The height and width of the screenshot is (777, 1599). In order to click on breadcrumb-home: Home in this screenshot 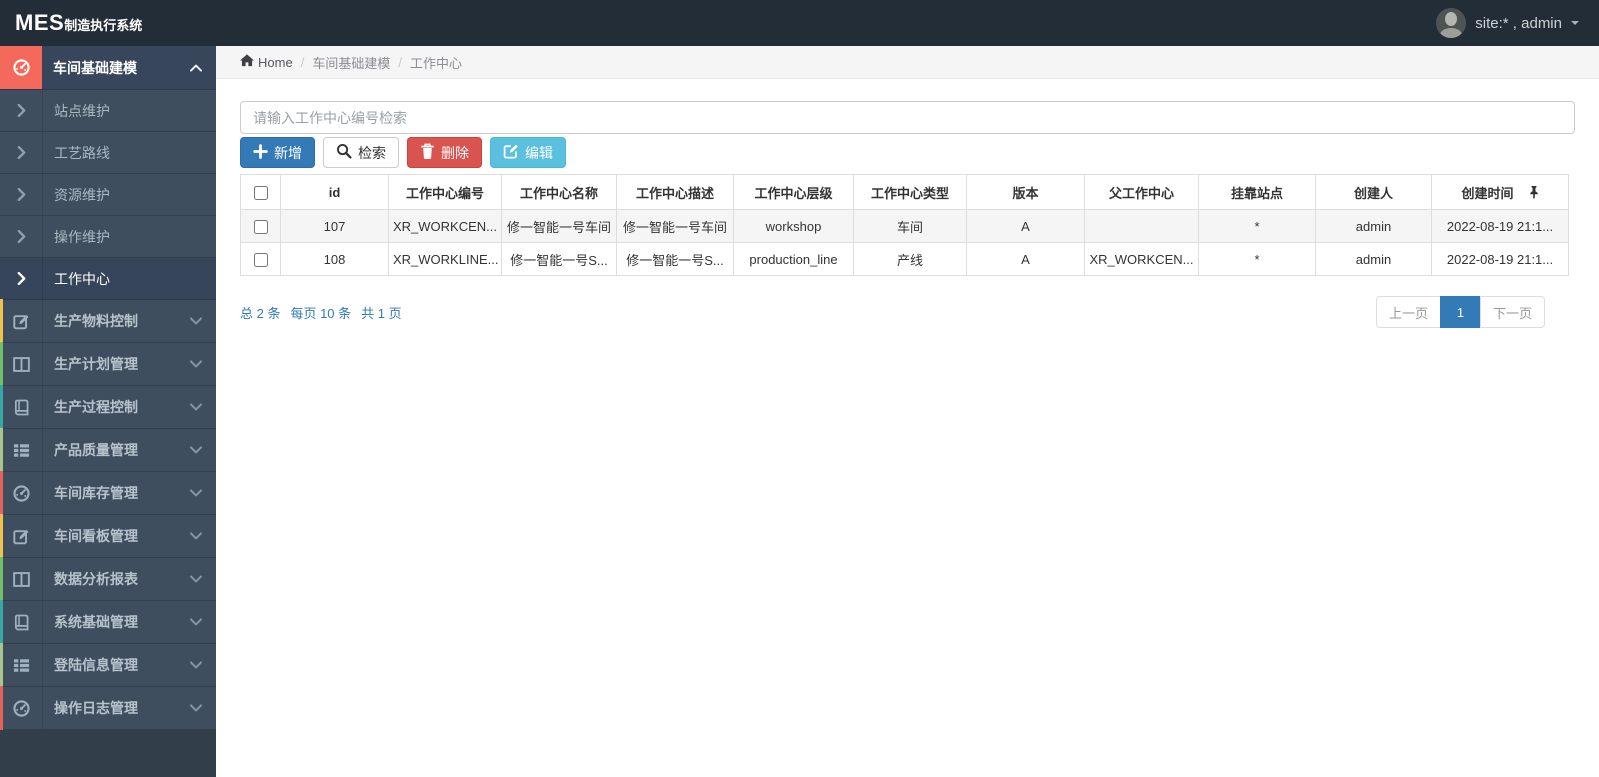, I will do `click(266, 62)`.